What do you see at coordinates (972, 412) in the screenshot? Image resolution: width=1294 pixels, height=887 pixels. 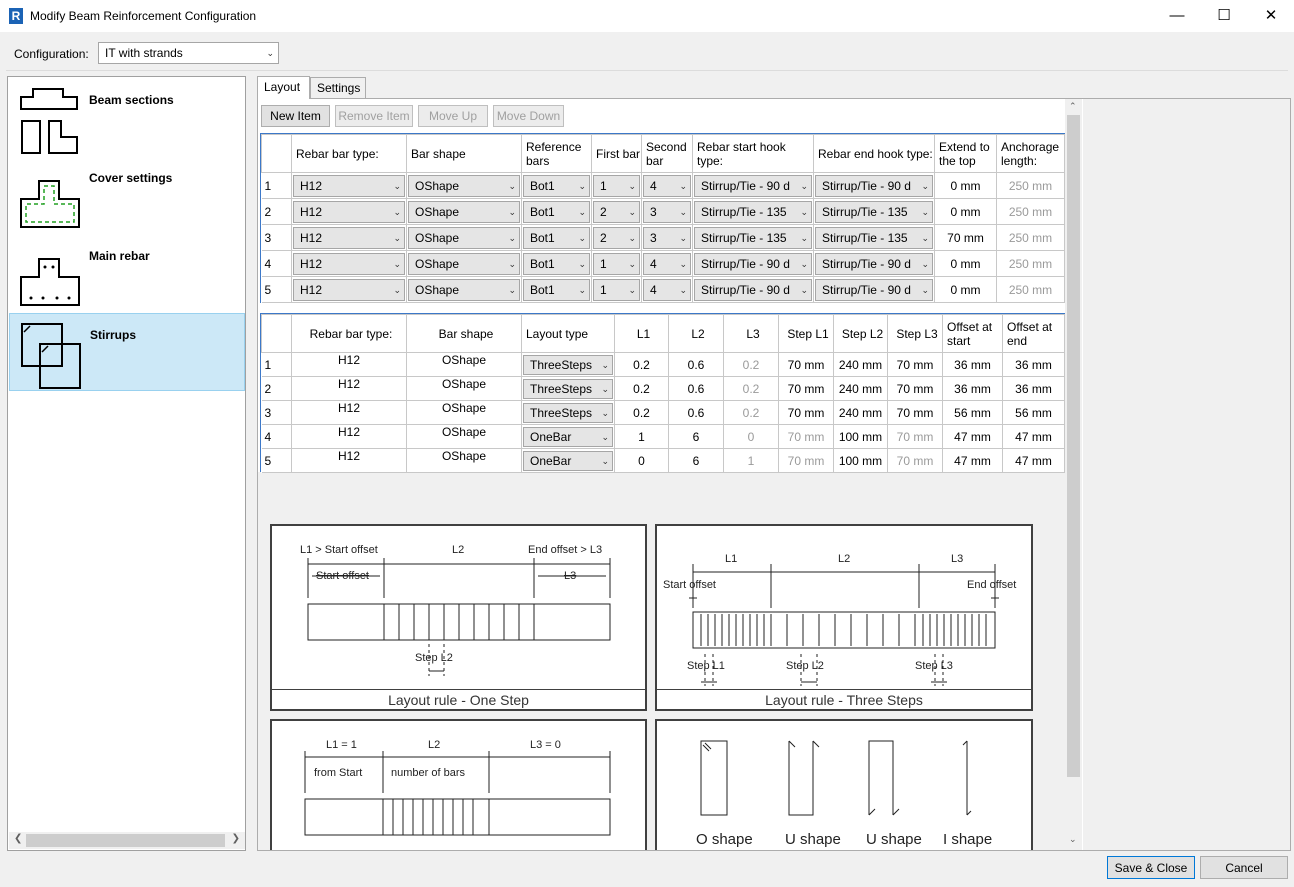 I see `offset-start-cell: 56 mm` at bounding box center [972, 412].